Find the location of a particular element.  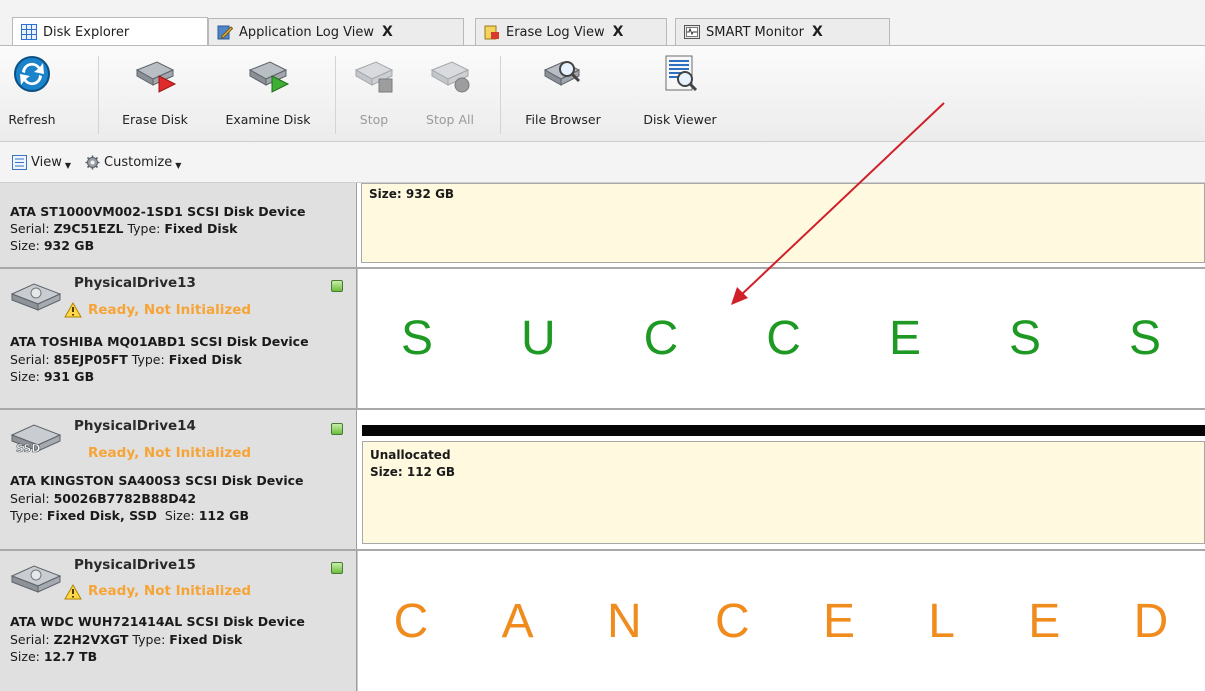

result-letter: U is located at coordinates (538, 338).